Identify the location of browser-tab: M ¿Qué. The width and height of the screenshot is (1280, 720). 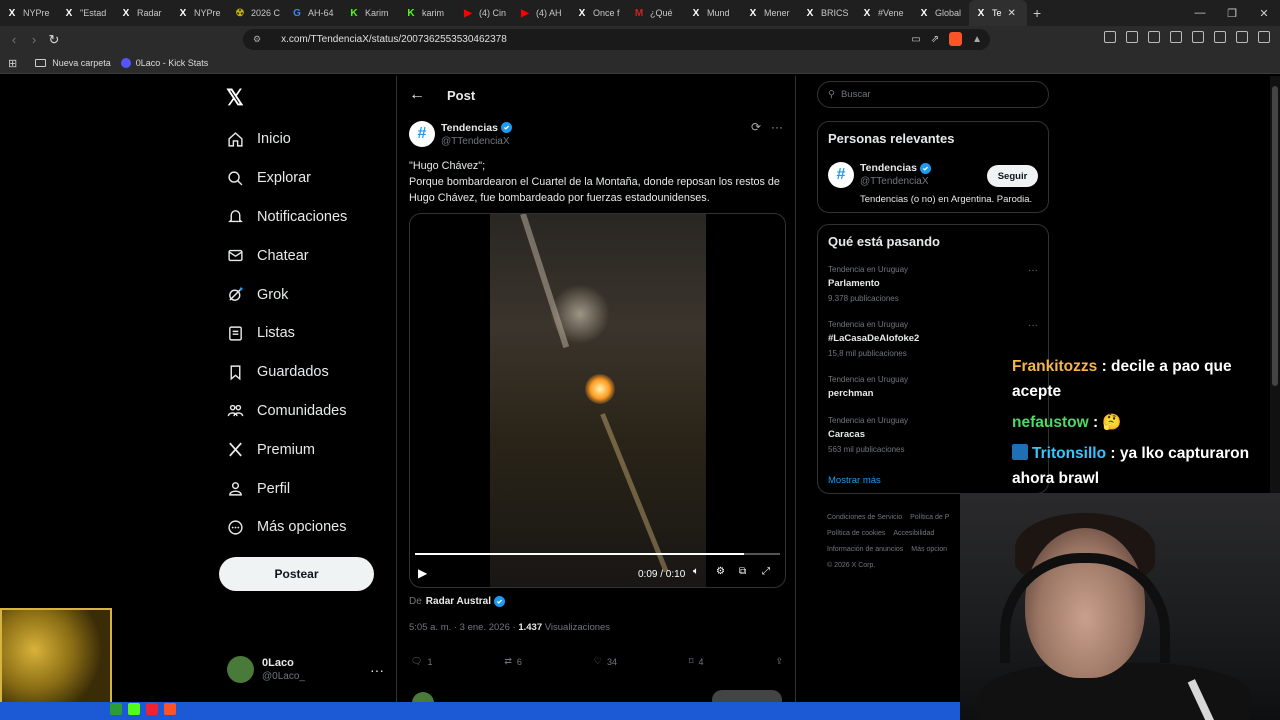
(655, 13).